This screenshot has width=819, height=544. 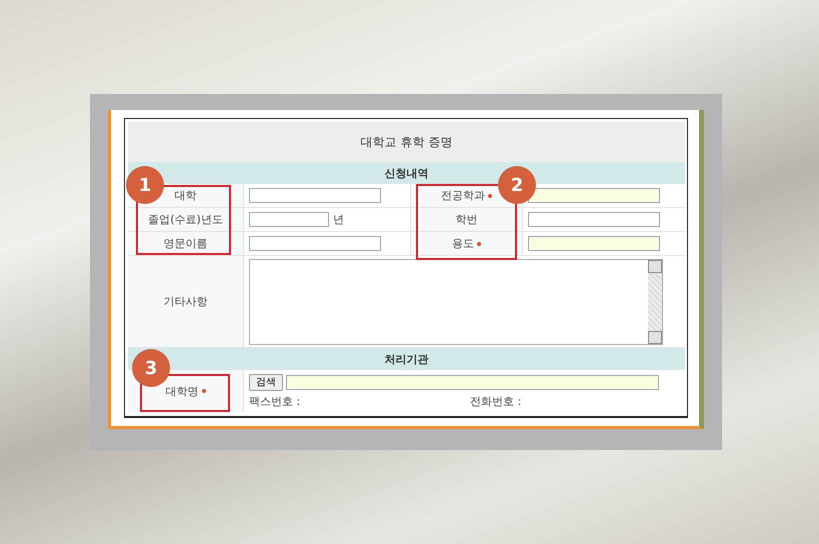 What do you see at coordinates (266, 382) in the screenshot?
I see `search-button: 검색` at bounding box center [266, 382].